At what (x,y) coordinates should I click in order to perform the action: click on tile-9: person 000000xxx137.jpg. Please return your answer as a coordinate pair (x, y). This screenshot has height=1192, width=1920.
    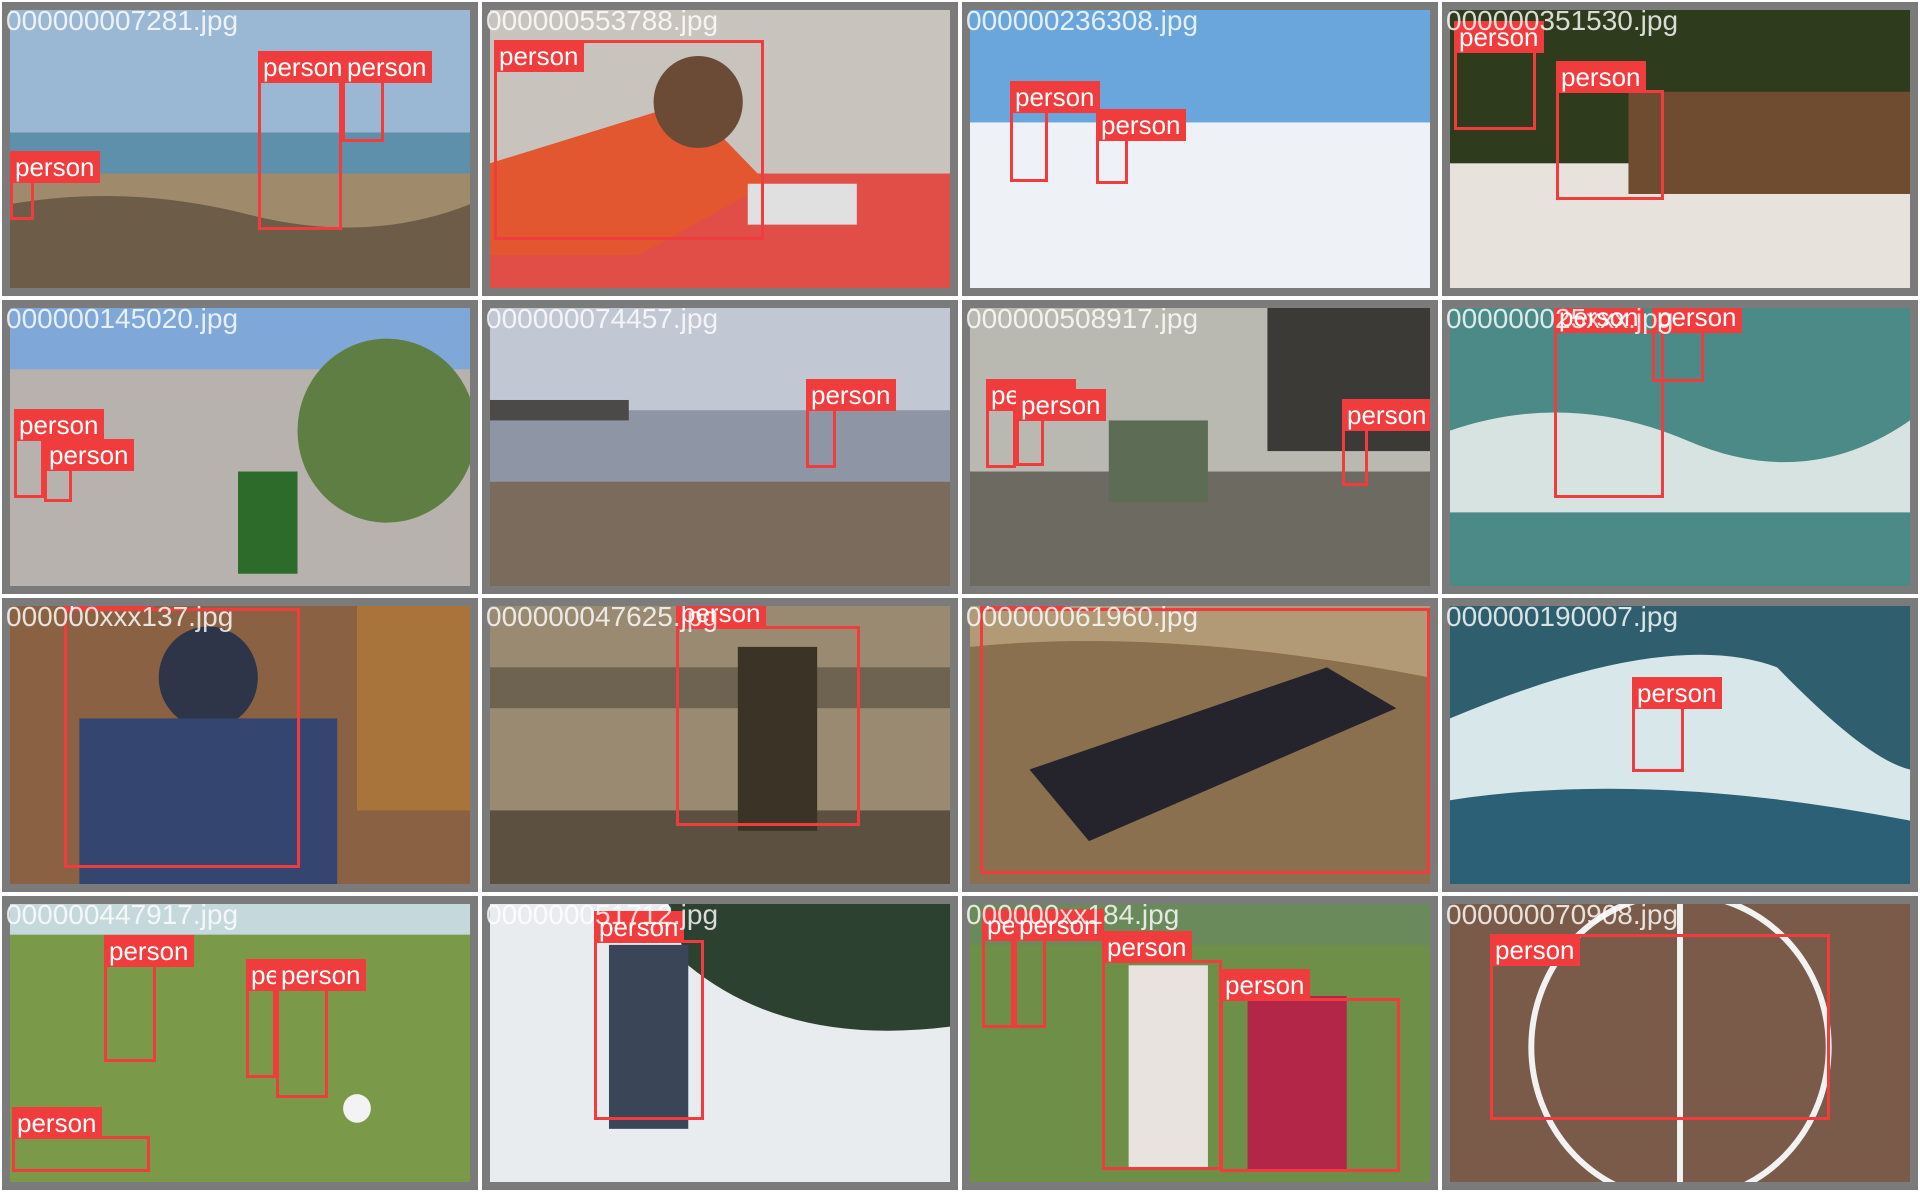
    Looking at the image, I should click on (240, 745).